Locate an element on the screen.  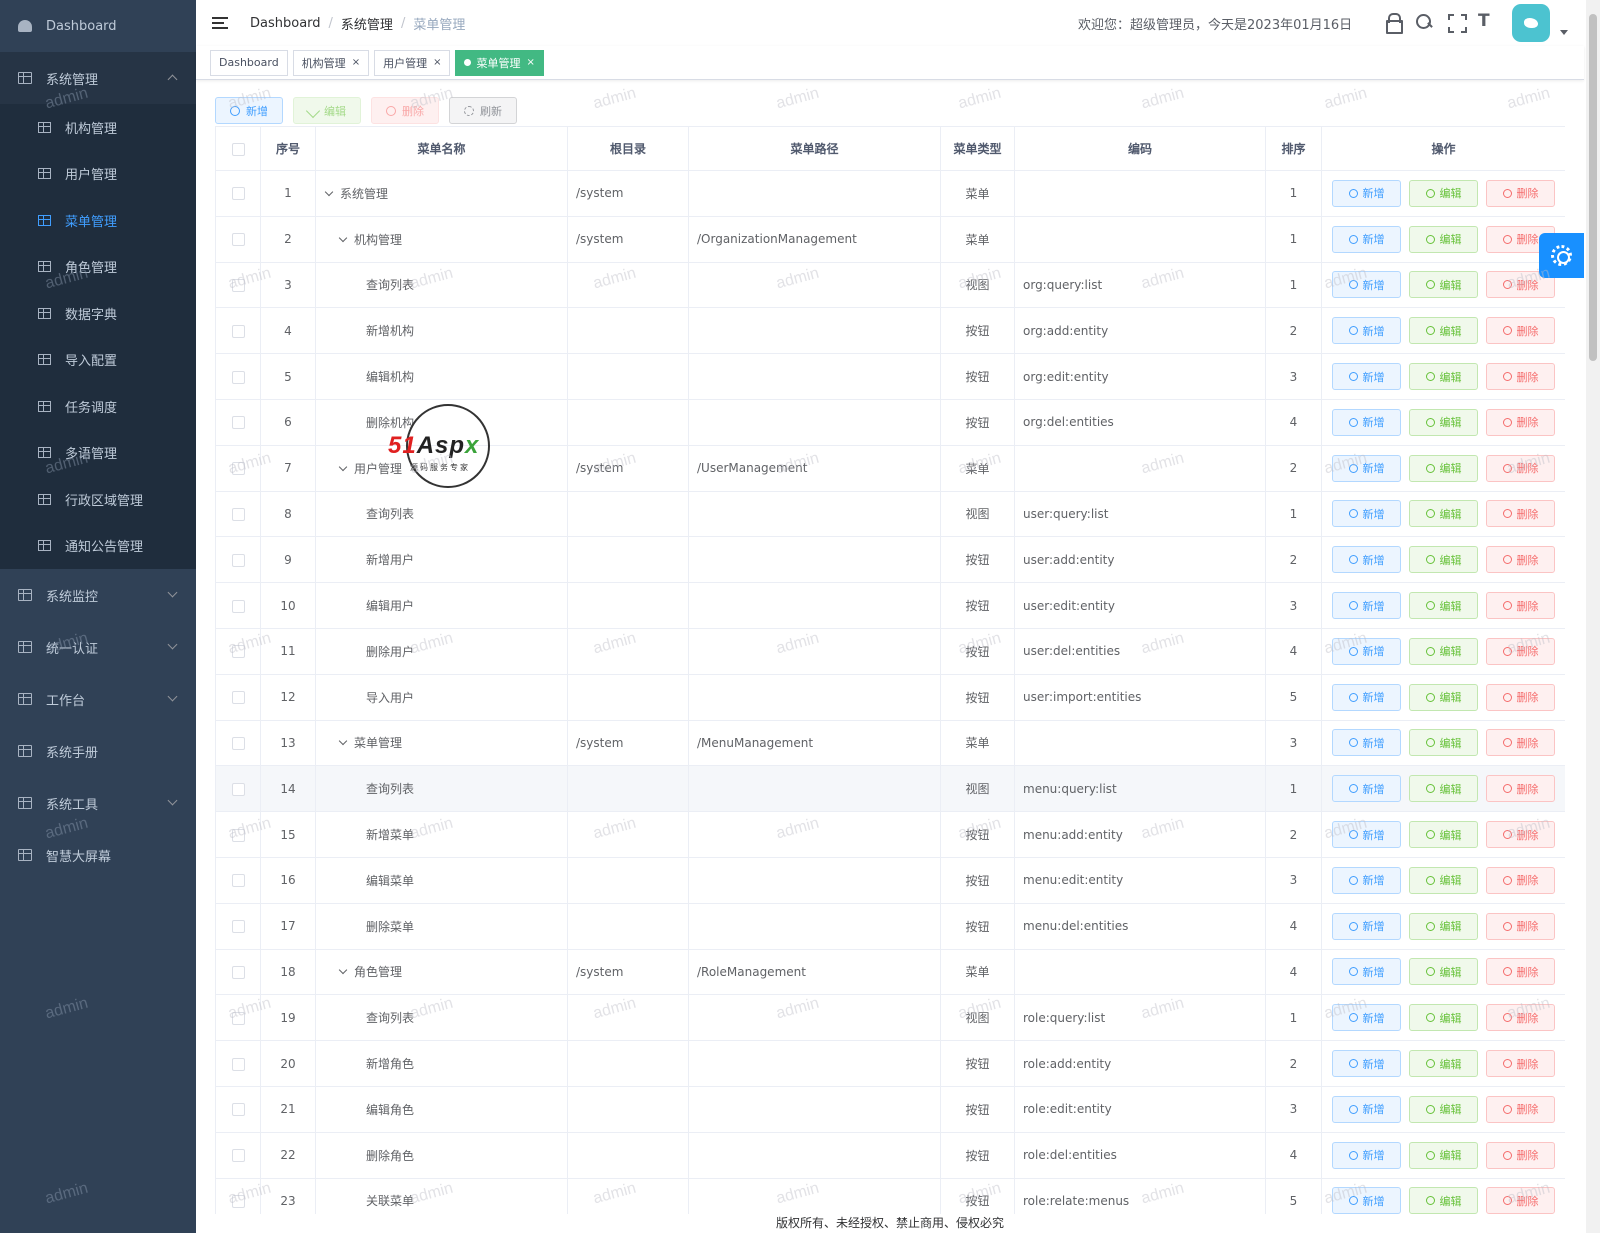
table-row: 21 编辑角色 按钮 role:edit:entity 3 新增 编辑 删除 is located at coordinates (890, 1109).